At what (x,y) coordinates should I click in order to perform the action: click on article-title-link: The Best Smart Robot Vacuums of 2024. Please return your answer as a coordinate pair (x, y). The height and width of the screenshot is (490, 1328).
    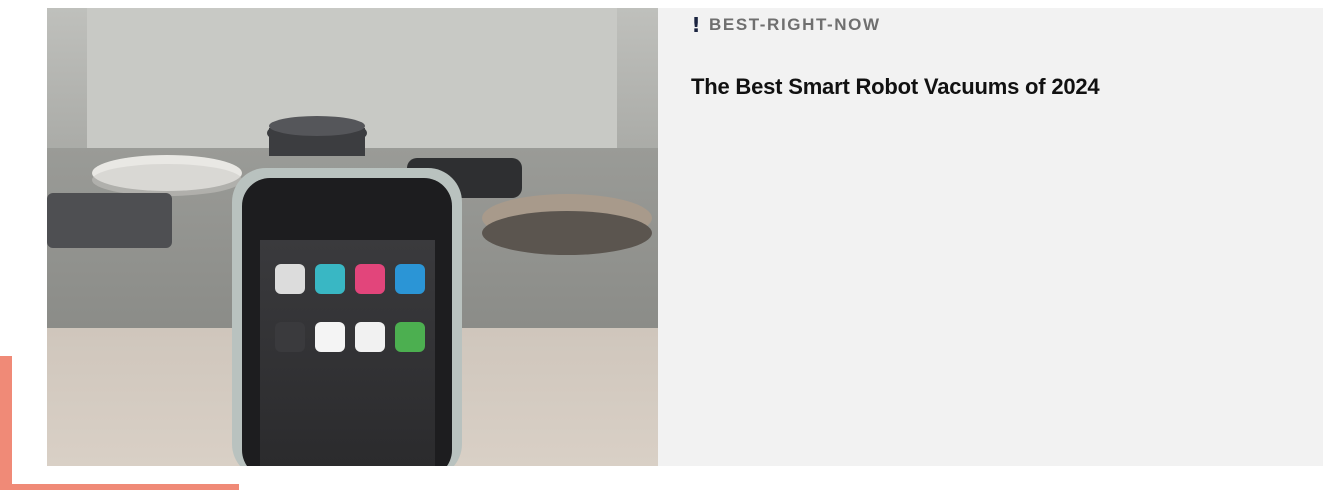
    Looking at the image, I should click on (895, 87).